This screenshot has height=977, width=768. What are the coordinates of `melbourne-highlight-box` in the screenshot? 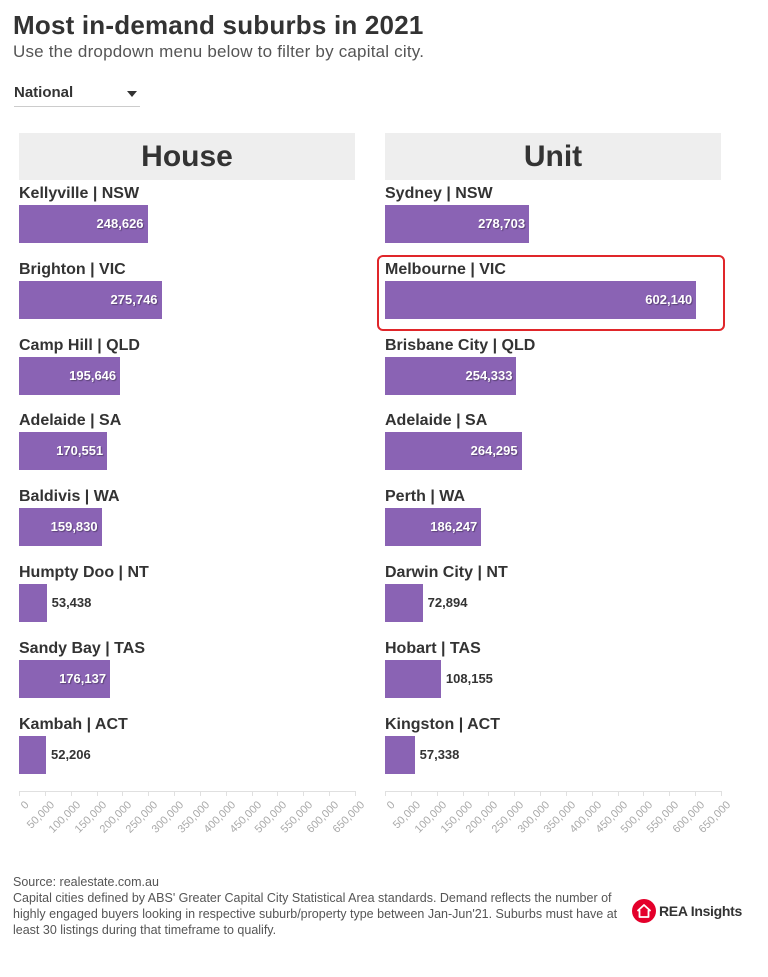 It's located at (551, 293).